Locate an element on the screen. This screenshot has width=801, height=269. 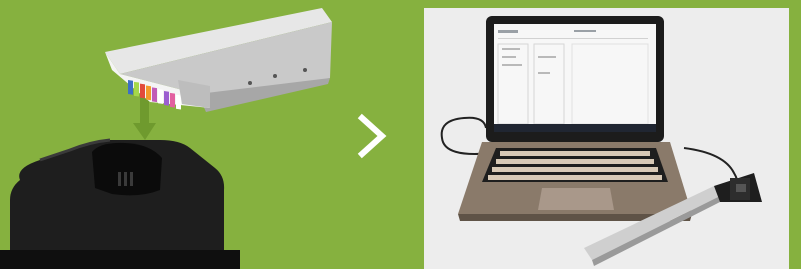
laptop-base is located at coordinates (575, 181).